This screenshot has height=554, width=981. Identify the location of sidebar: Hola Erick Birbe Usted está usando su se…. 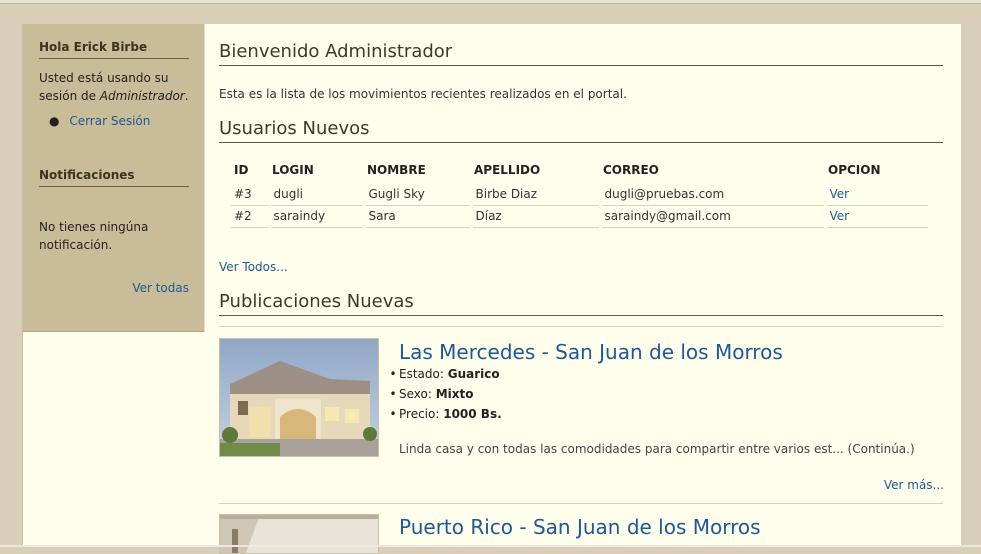
(114, 178).